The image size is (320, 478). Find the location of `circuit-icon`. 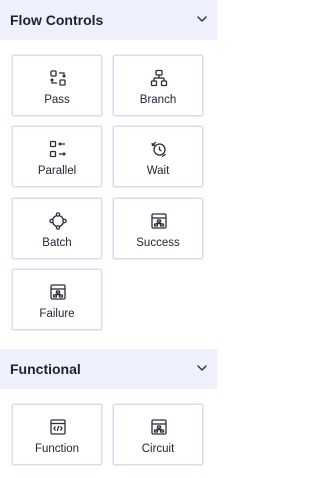

circuit-icon is located at coordinates (159, 427).